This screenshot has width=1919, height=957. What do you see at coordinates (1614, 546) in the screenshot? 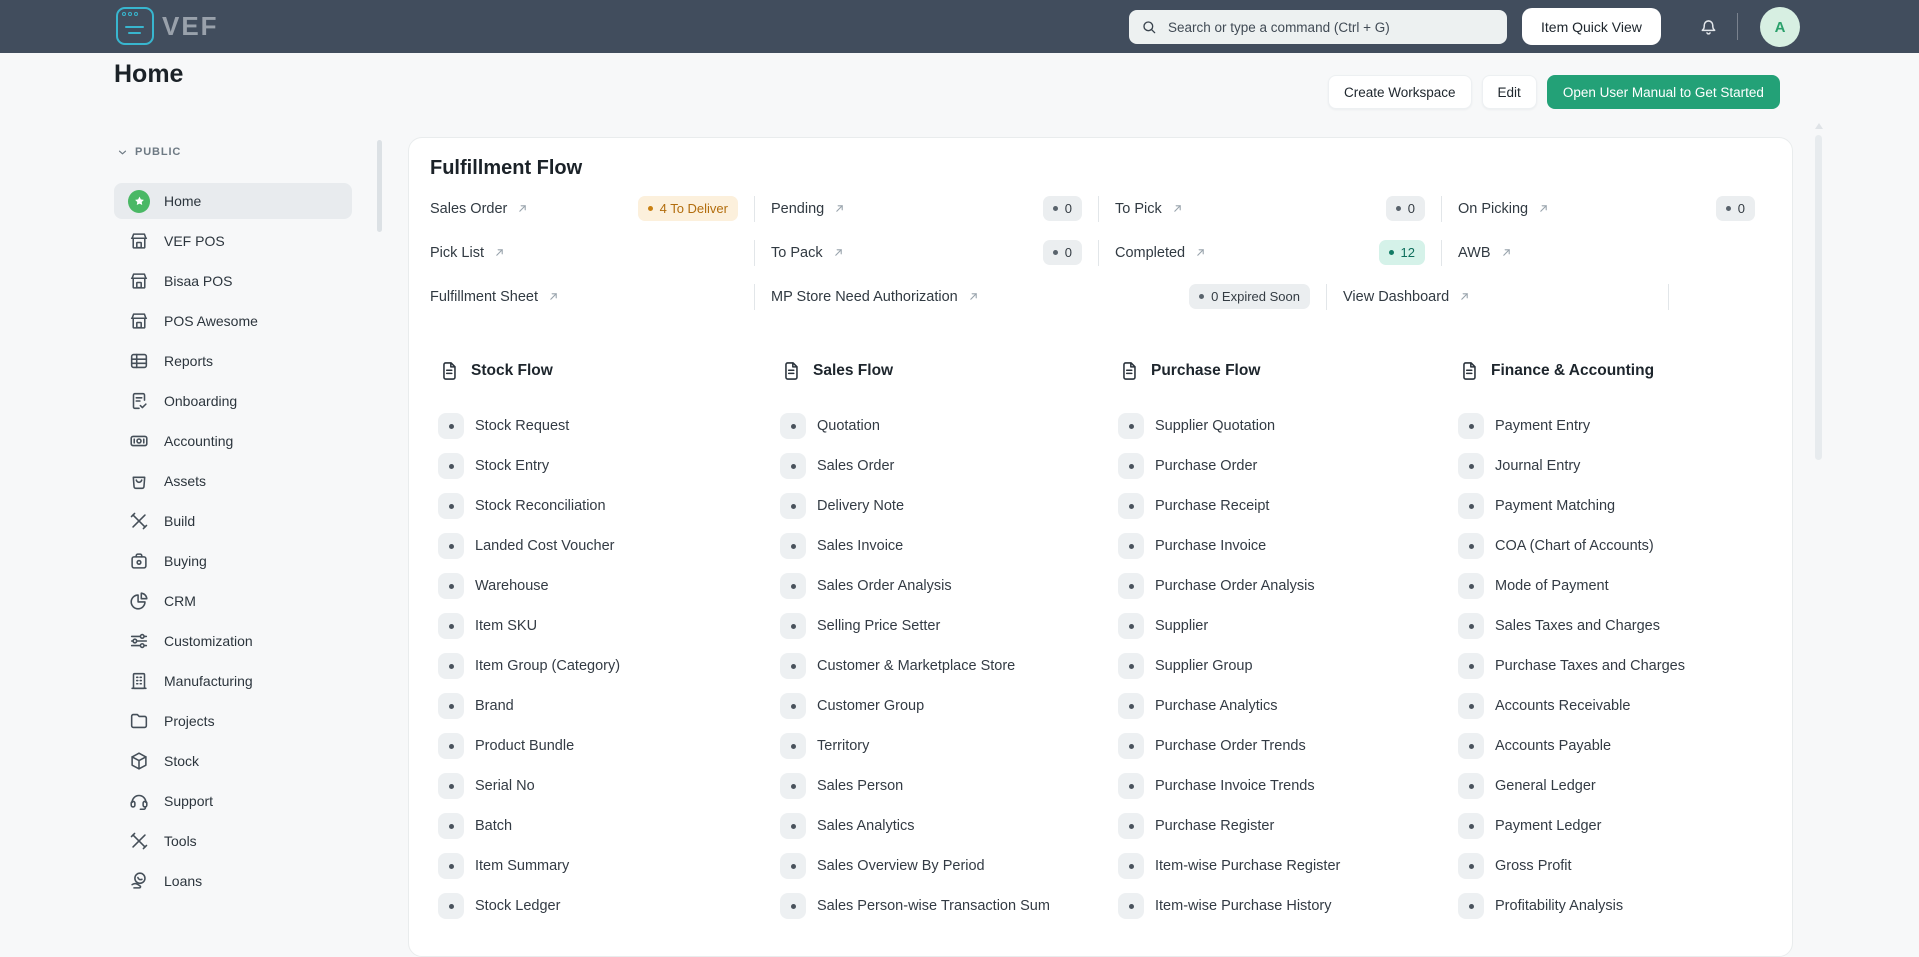
I see `link-item-coa-chart-of-accounts-: COA (Chart of Accounts)` at bounding box center [1614, 546].